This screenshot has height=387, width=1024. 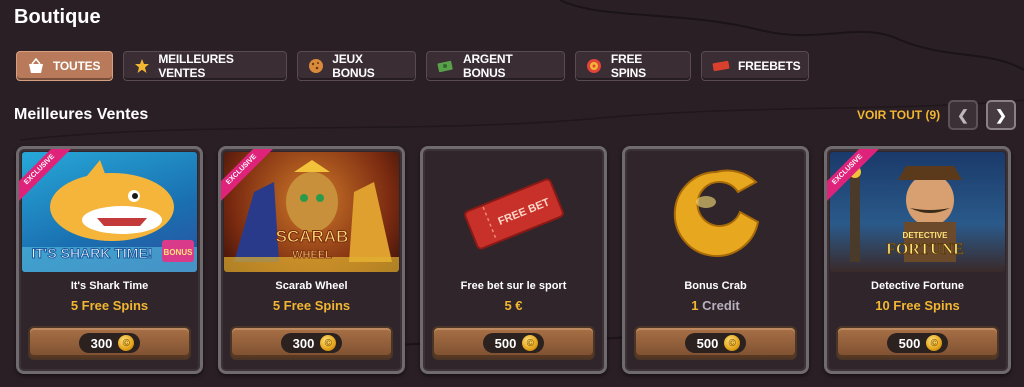 What do you see at coordinates (488, 66) in the screenshot?
I see `tab-label: ARGENT BONUS` at bounding box center [488, 66].